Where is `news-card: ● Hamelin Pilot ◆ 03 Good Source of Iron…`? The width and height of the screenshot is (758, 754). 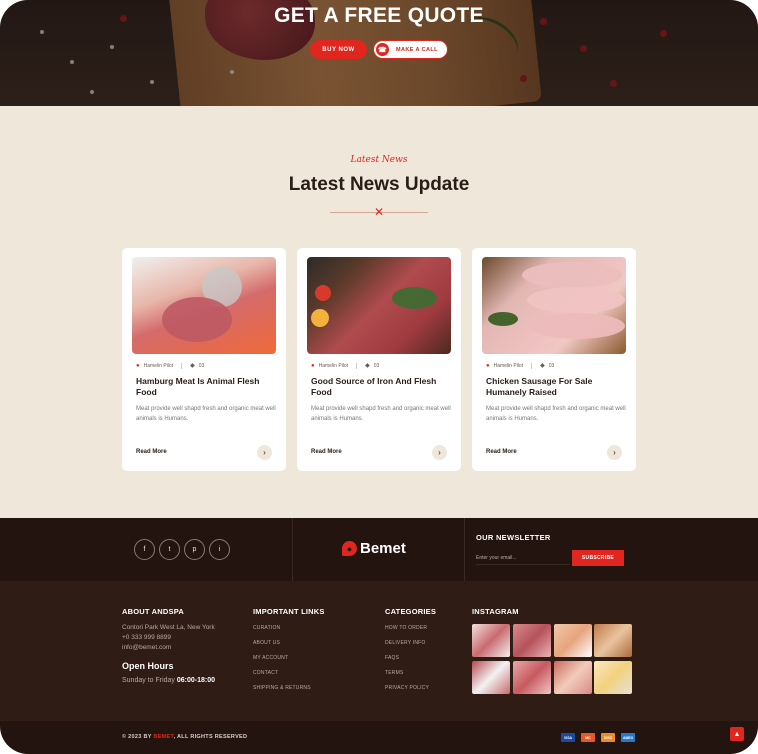
news-card: ● Hamelin Pilot ◆ 03 Good Source of Iron… is located at coordinates (379, 359).